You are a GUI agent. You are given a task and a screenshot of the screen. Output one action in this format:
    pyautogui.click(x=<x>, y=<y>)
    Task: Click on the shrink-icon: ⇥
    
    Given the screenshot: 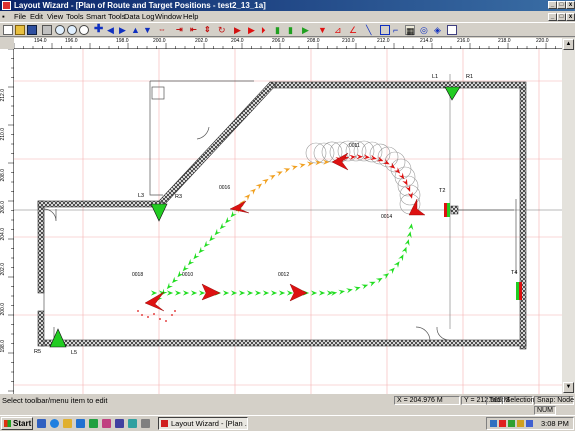 What is the action you would take?
    pyautogui.click(x=181, y=30)
    